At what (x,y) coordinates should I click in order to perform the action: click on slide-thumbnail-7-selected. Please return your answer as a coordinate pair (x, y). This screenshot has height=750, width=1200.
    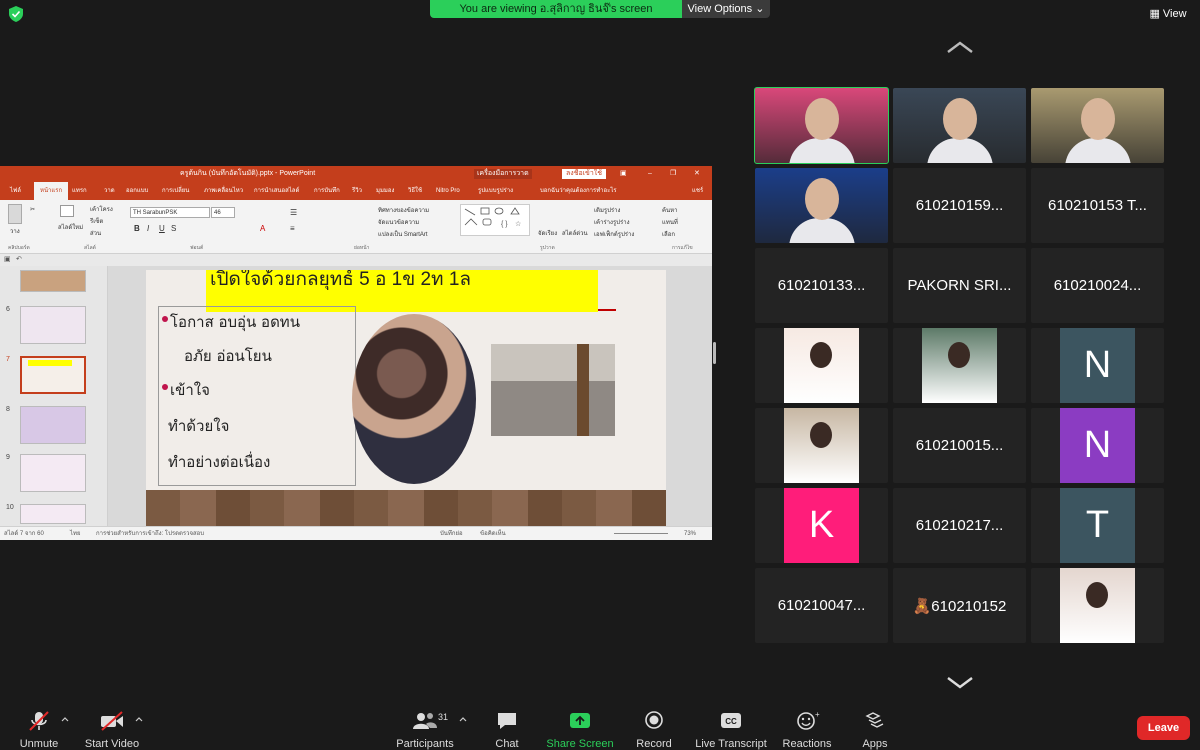
    Looking at the image, I should click on (53, 375).